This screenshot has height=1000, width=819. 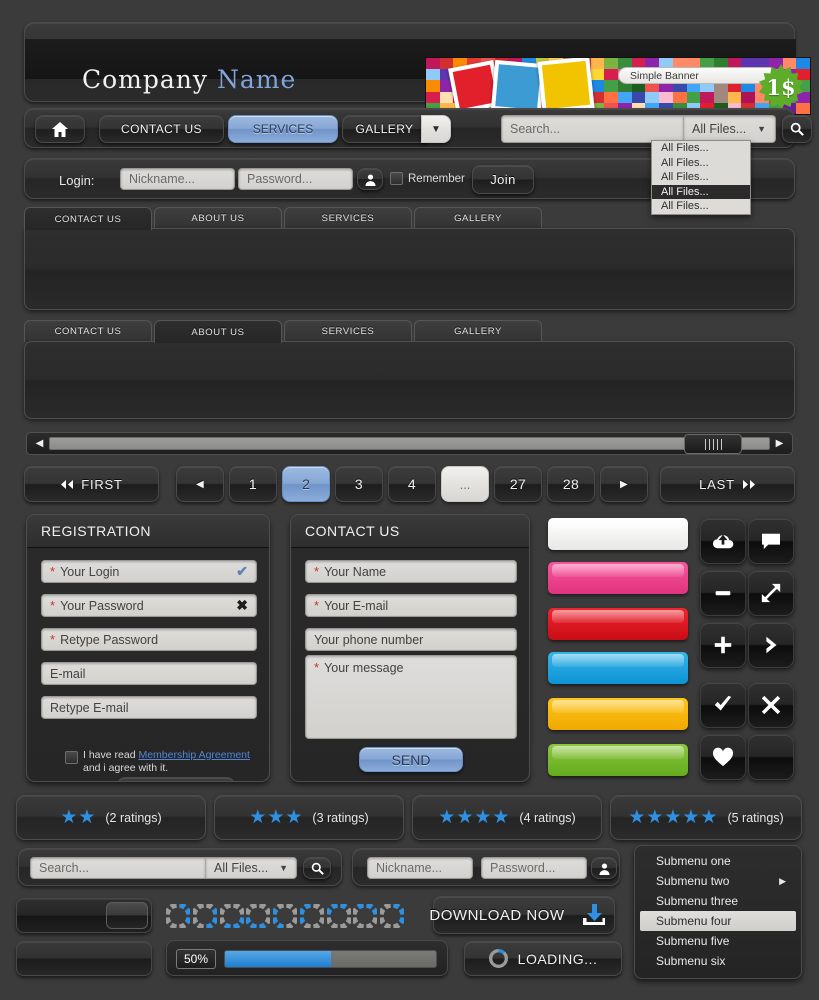 What do you see at coordinates (638, 97) in the screenshot?
I see `mosaic-tile` at bounding box center [638, 97].